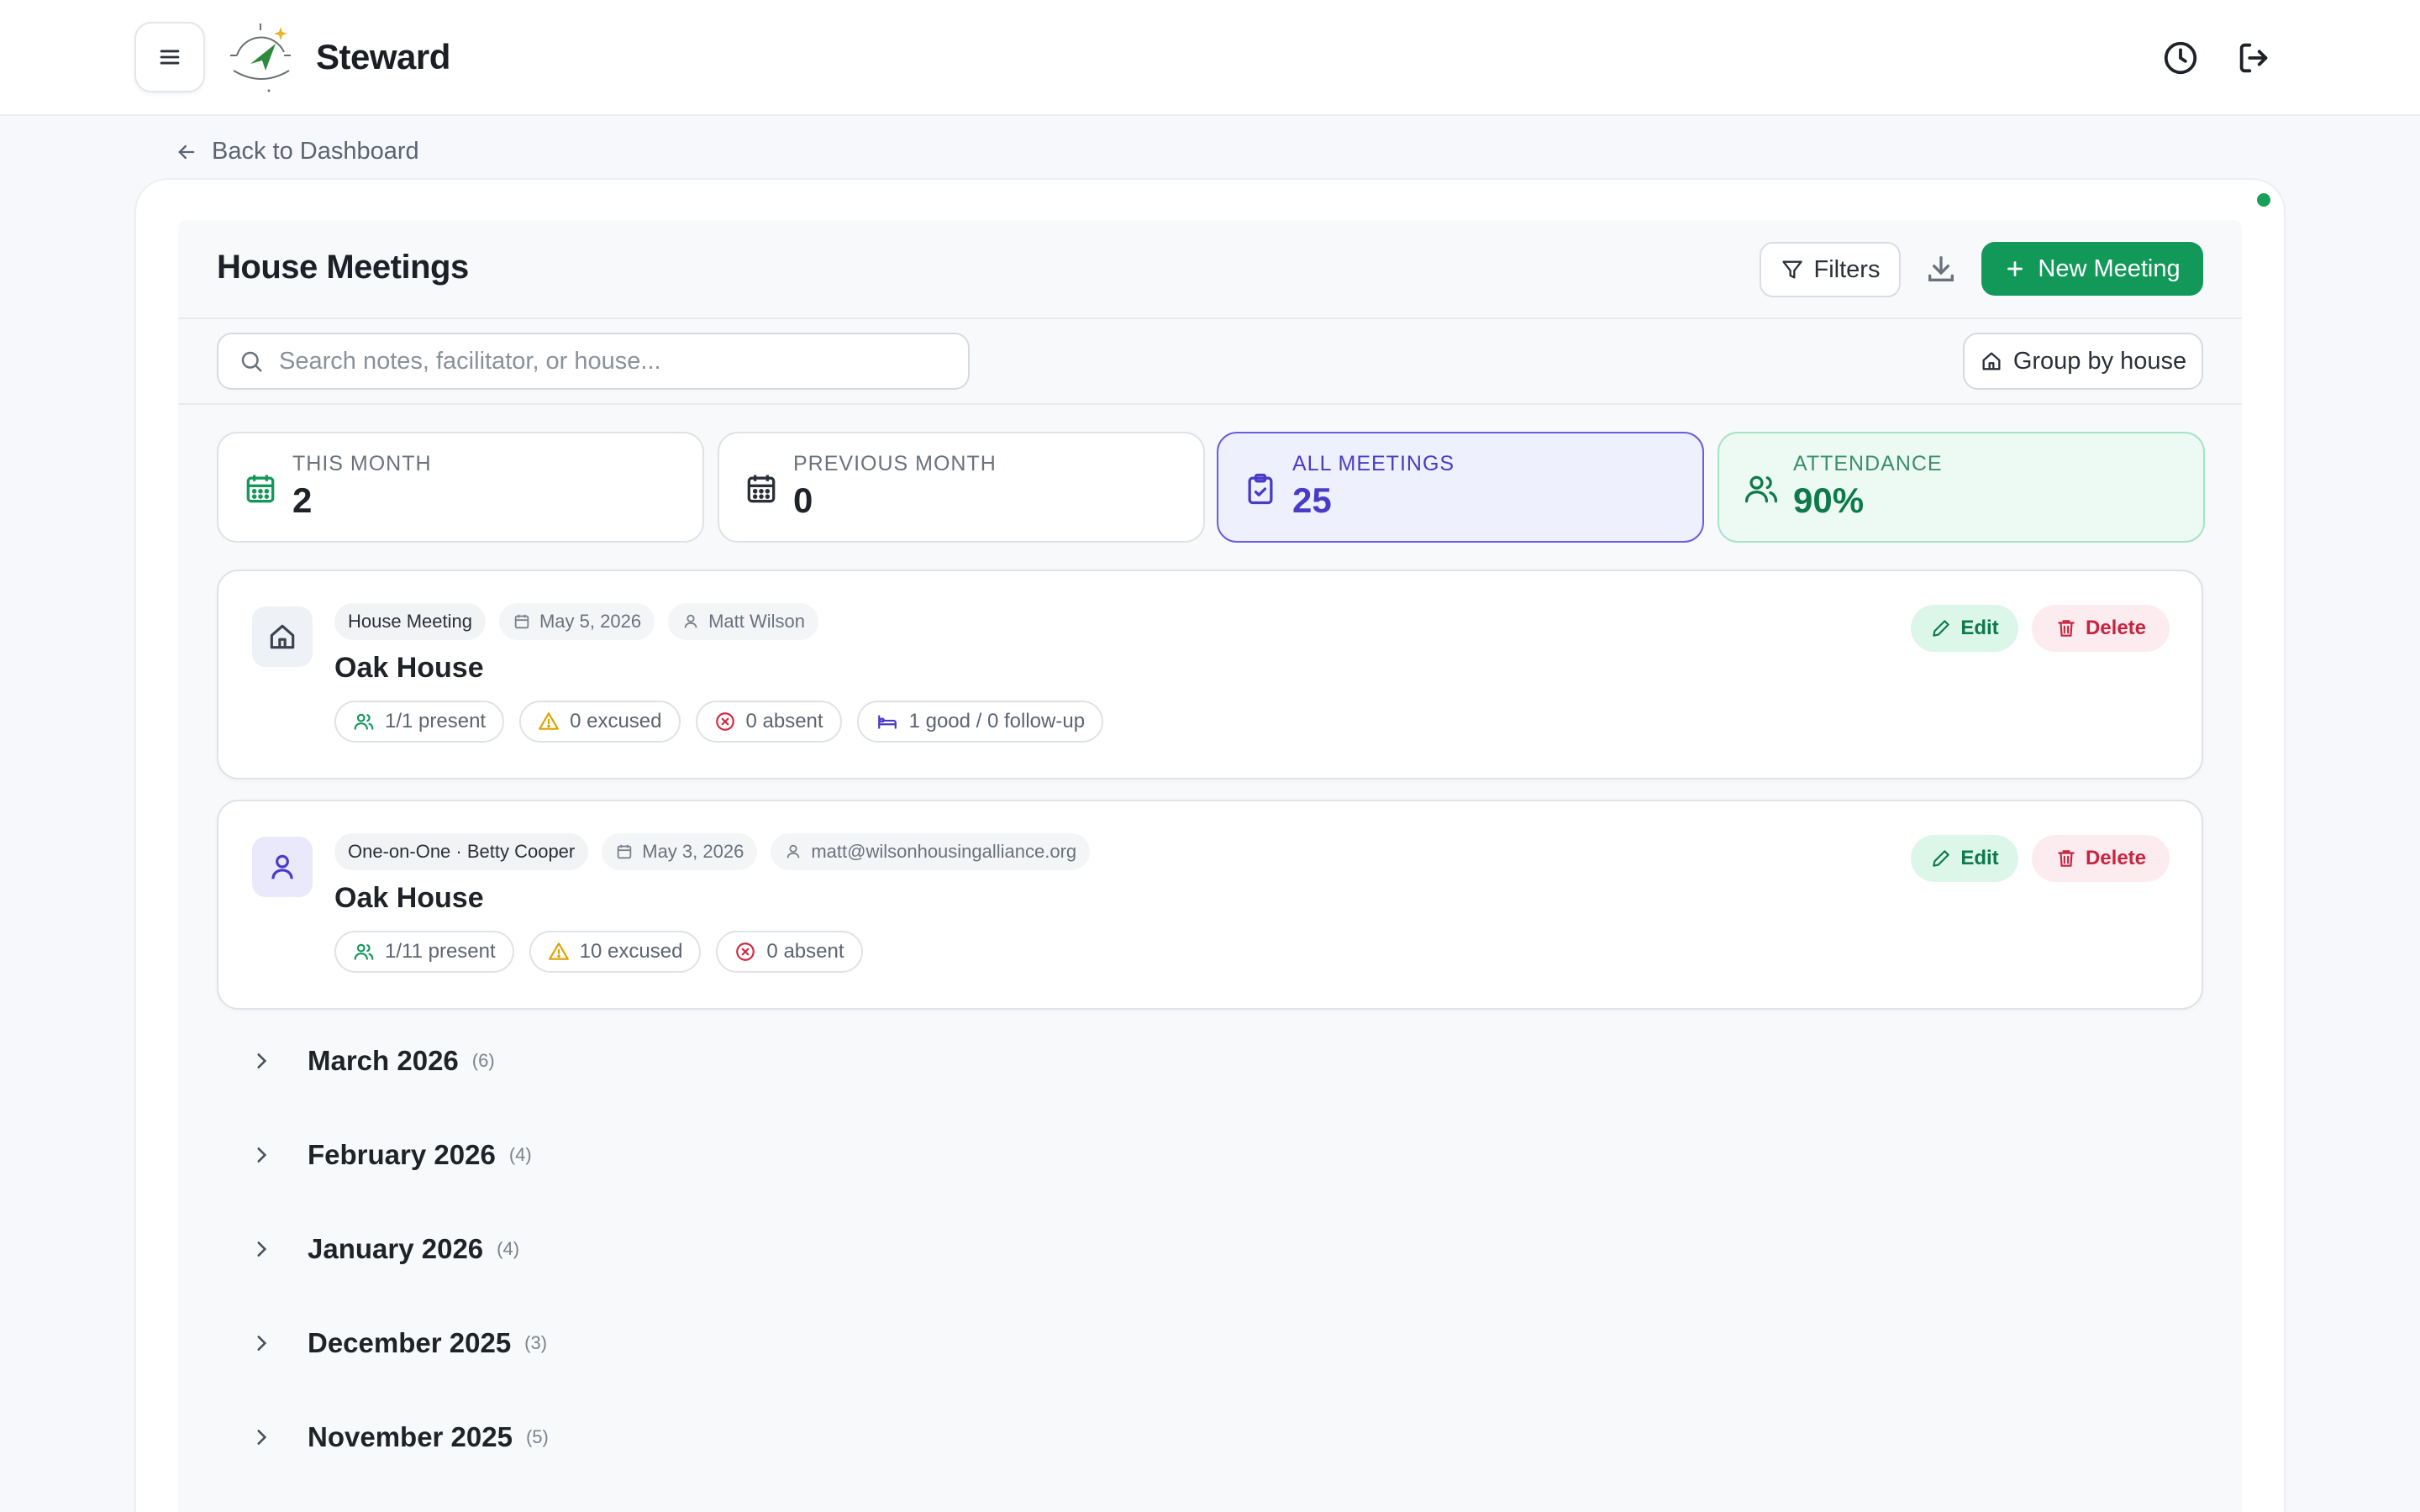  Describe the element at coordinates (261, 56) in the screenshot. I see `steward-logo` at that location.